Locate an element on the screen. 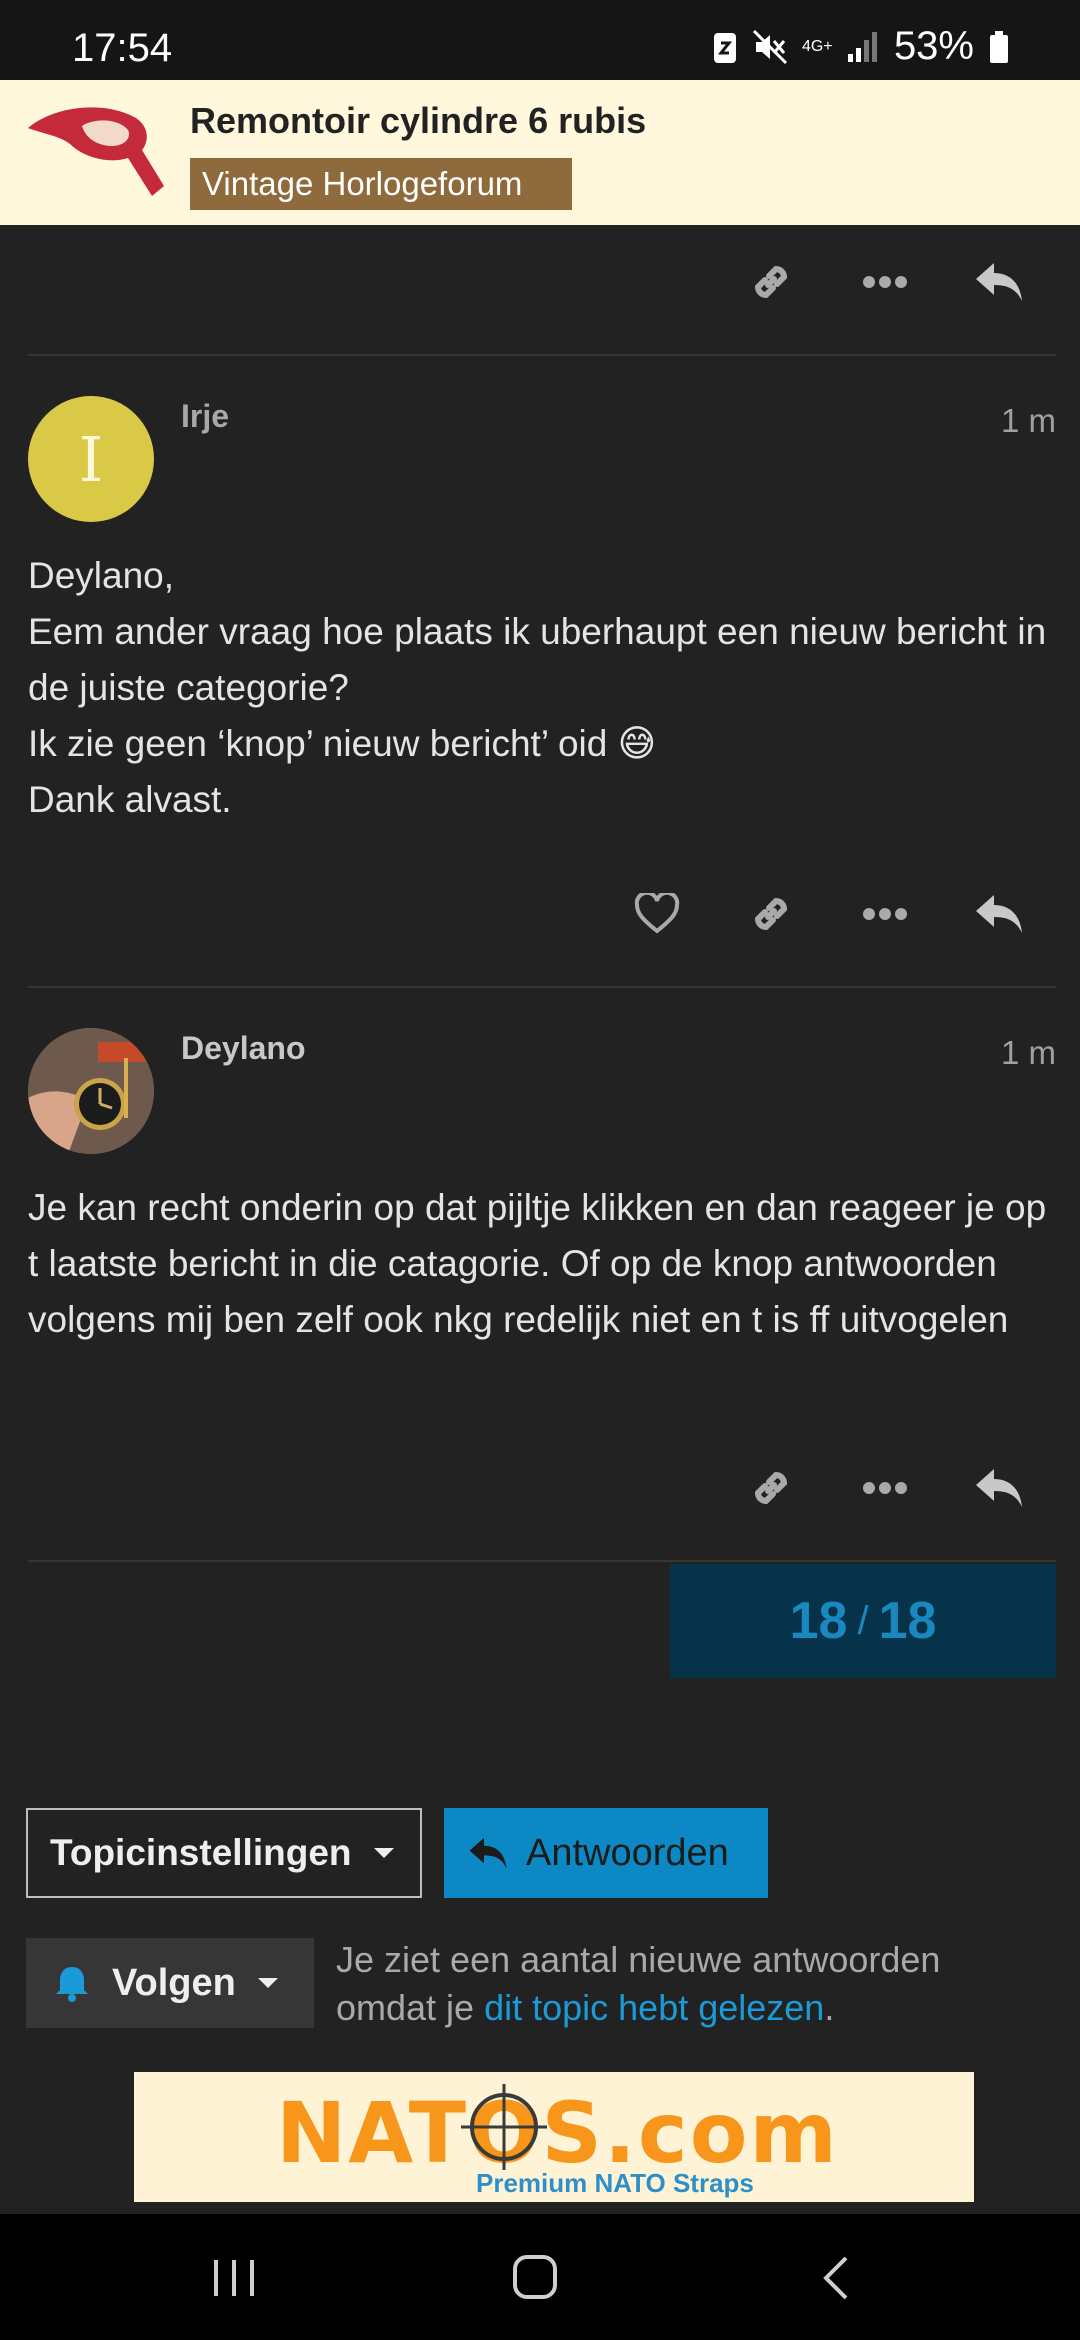 The width and height of the screenshot is (1080, 2340). ad-banner: NATOS.com Premium NATO Straps is located at coordinates (554, 2137).